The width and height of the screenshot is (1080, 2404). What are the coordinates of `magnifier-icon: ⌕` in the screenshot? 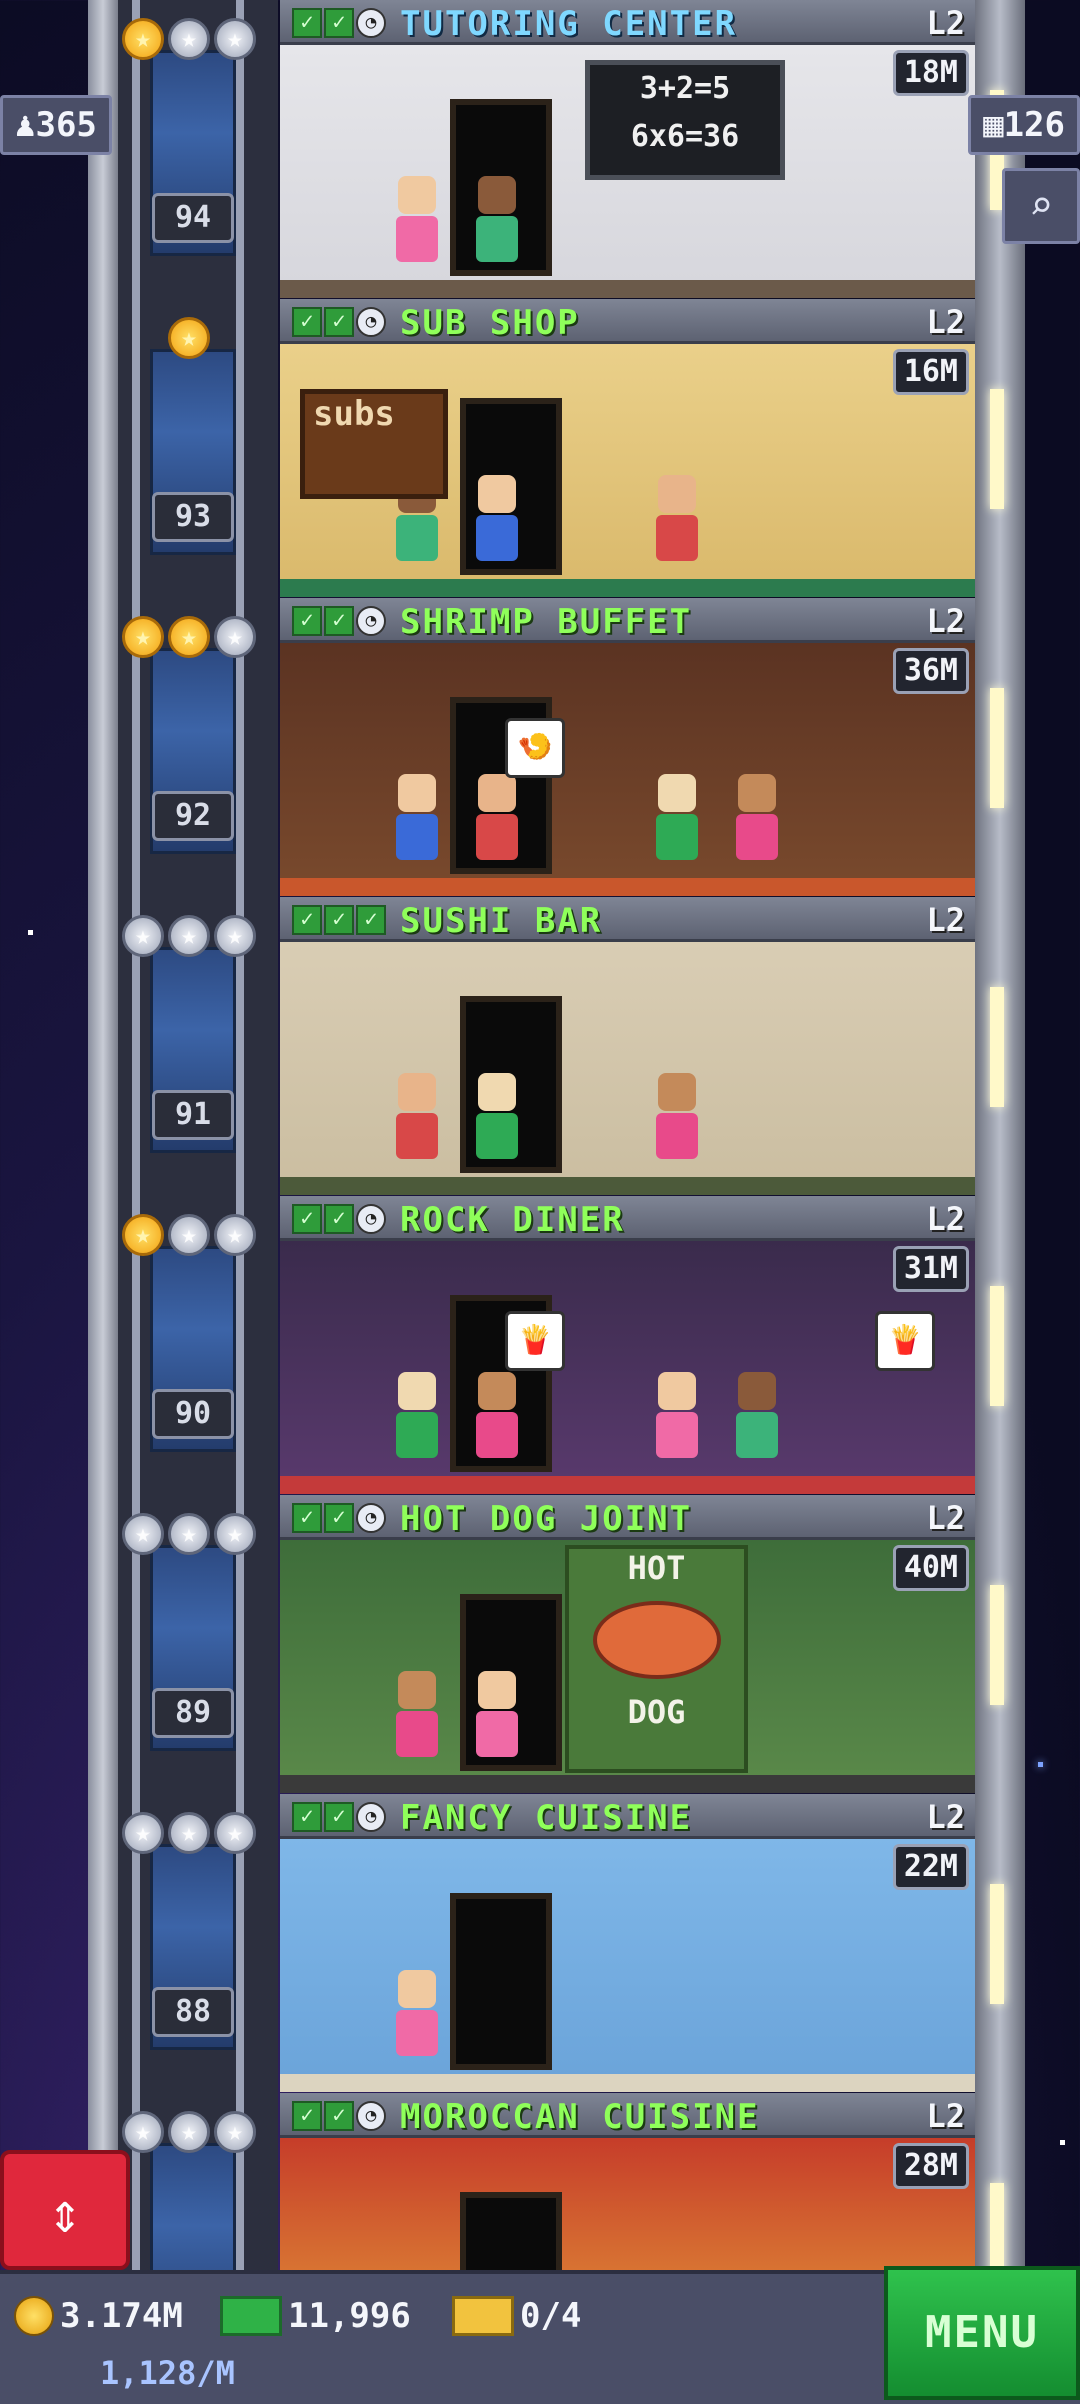 It's located at (1041, 206).